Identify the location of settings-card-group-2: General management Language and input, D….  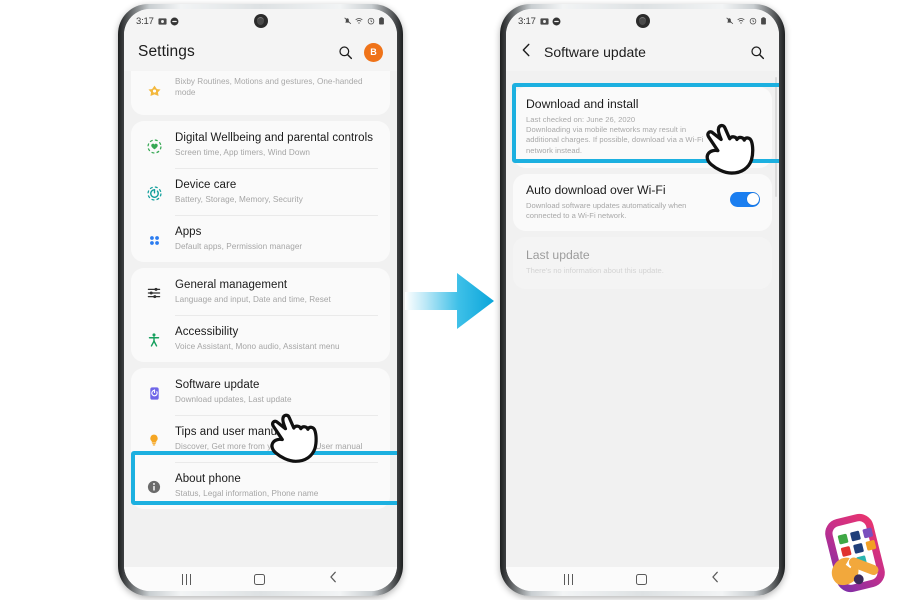
(260, 315).